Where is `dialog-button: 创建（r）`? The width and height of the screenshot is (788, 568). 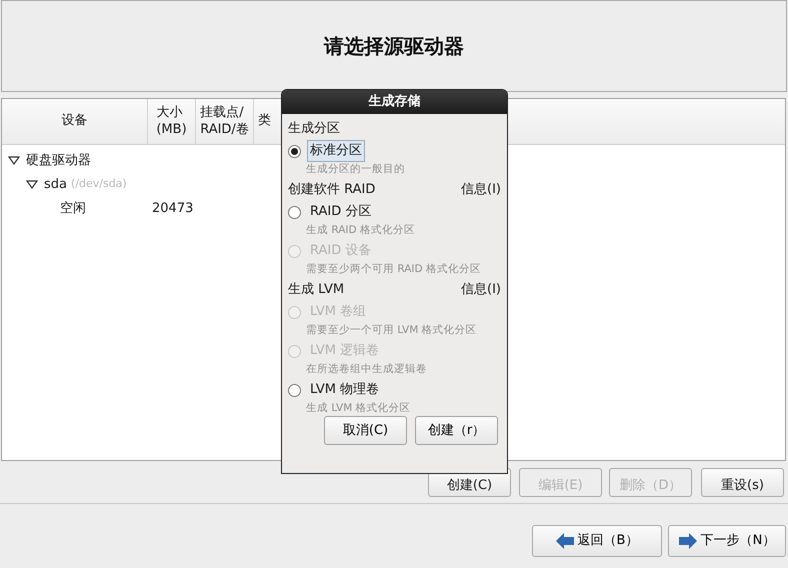
dialog-button: 创建（r） is located at coordinates (456, 430).